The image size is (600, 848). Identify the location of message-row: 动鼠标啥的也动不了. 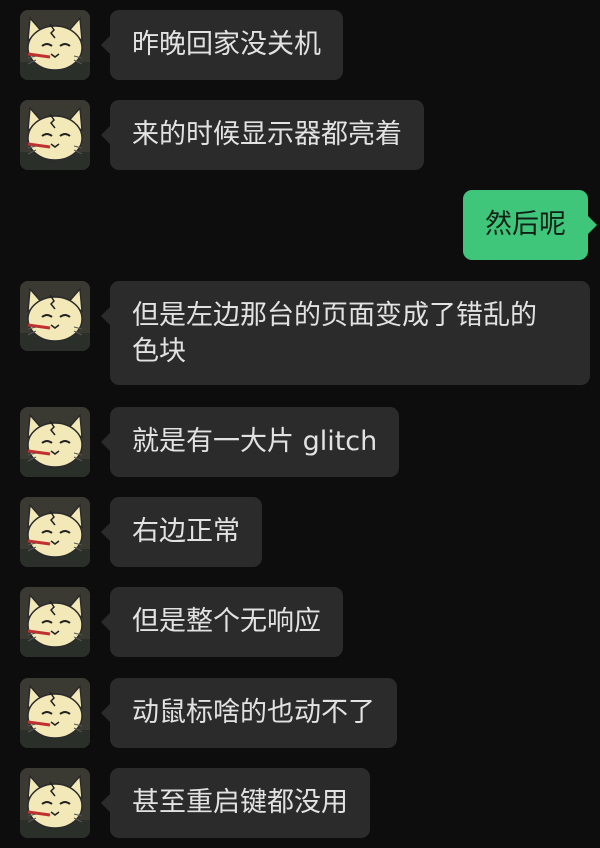
(300, 713).